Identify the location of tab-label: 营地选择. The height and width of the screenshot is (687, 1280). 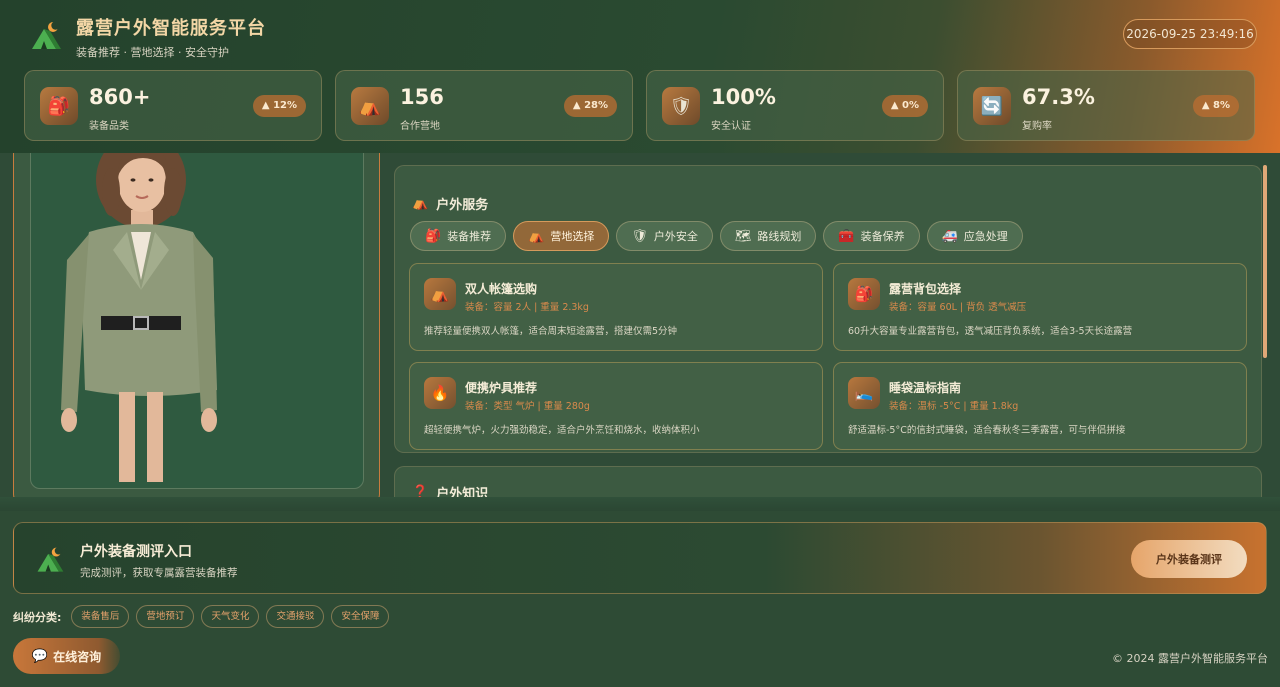
(572, 236).